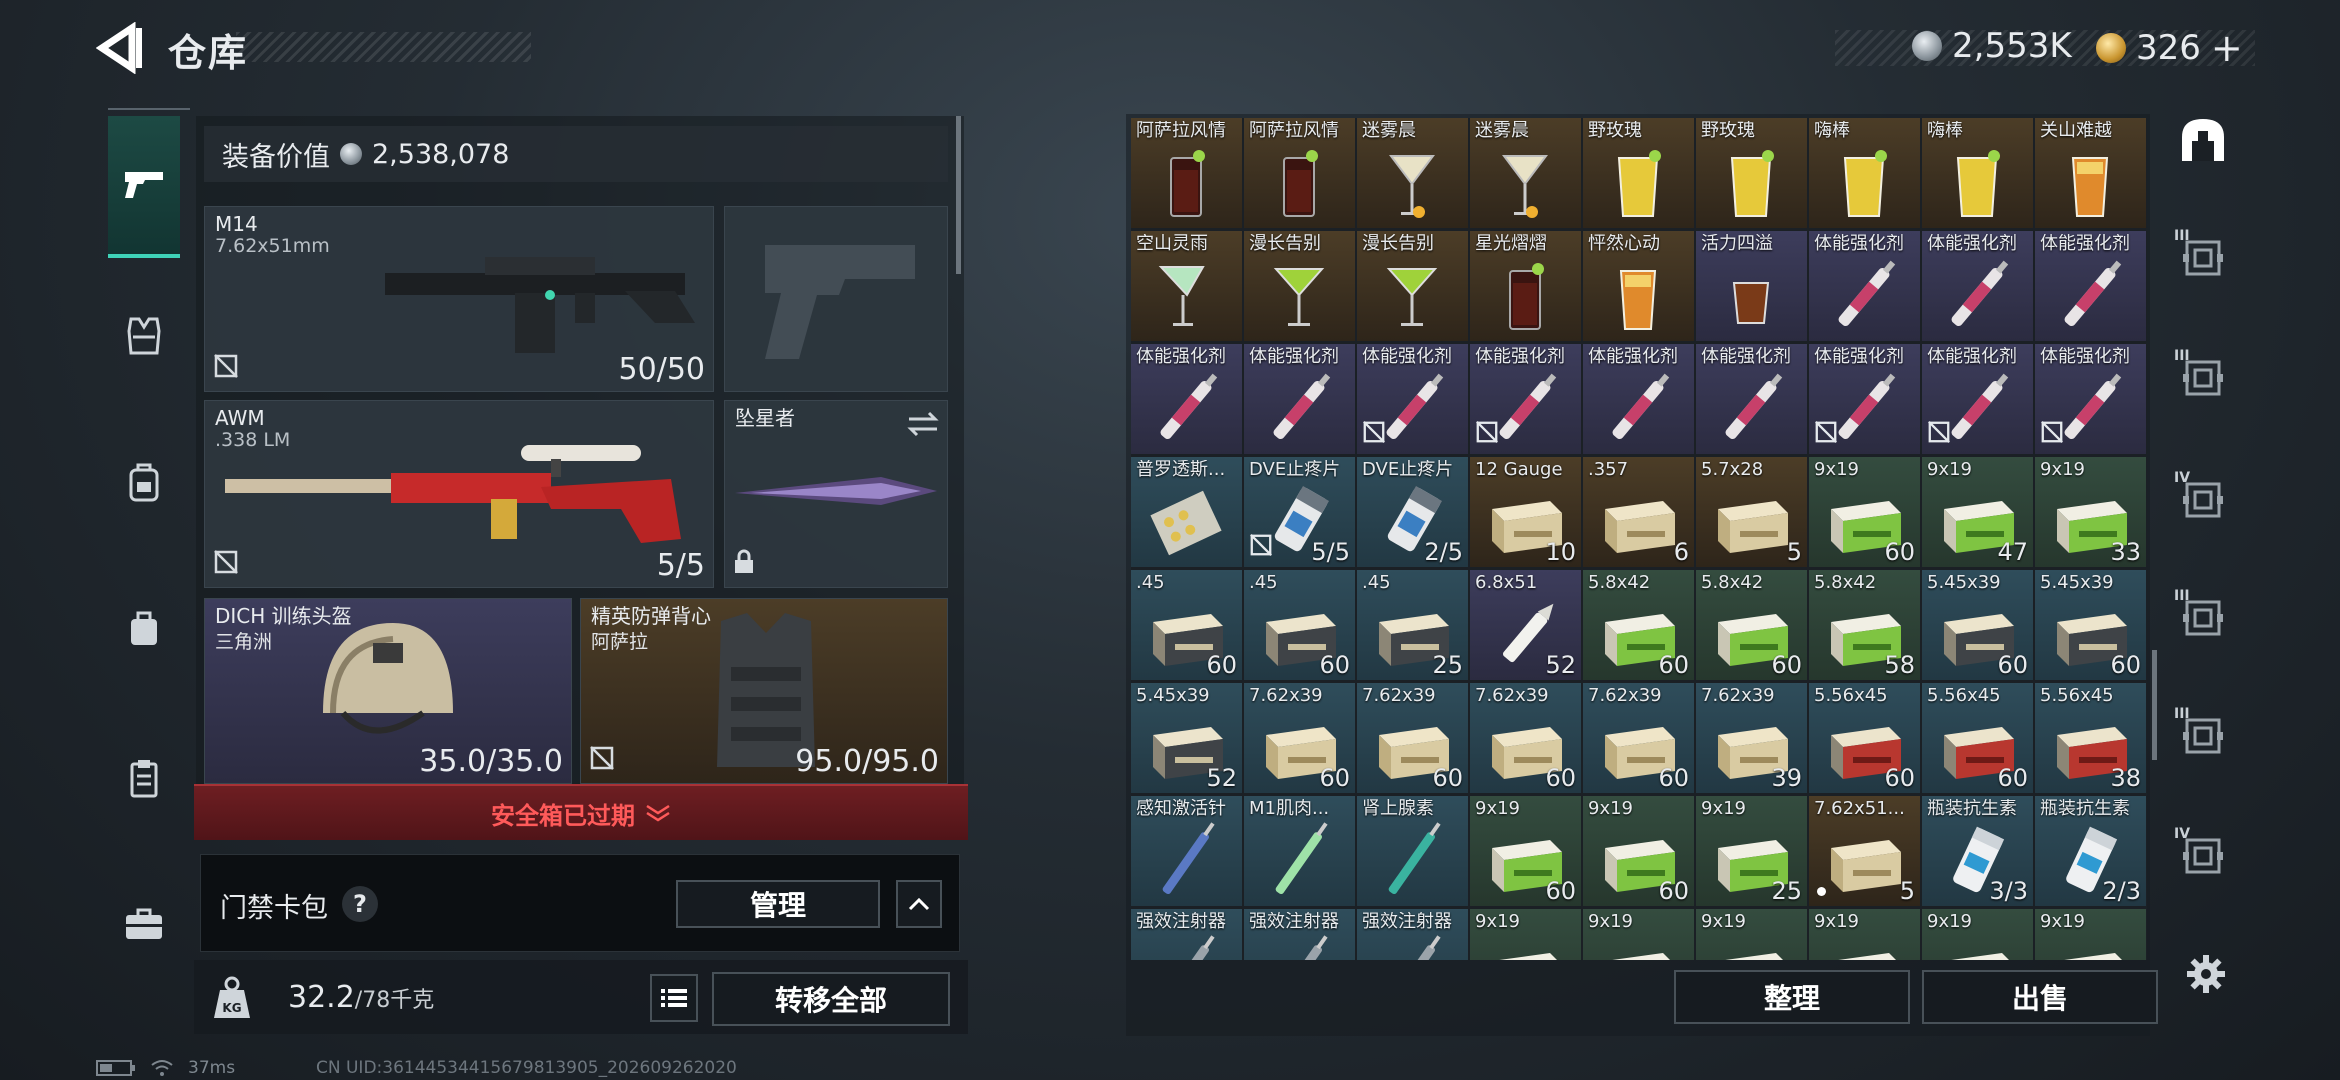 This screenshot has height=1080, width=2340. Describe the element at coordinates (923, 424) in the screenshot. I see `swap-icon` at that location.